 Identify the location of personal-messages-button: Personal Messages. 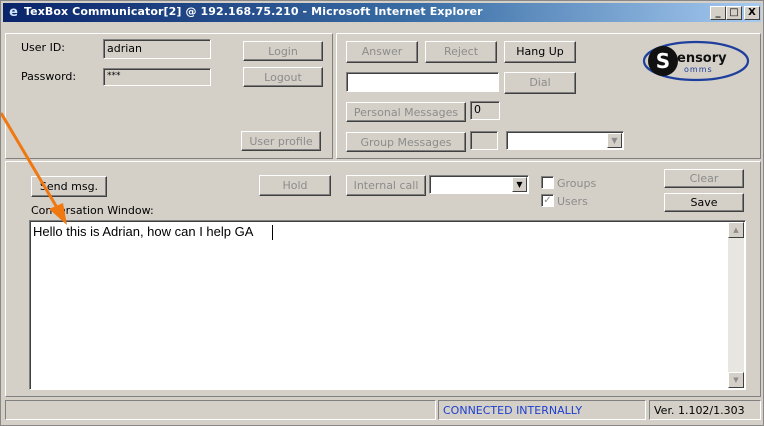
(406, 112).